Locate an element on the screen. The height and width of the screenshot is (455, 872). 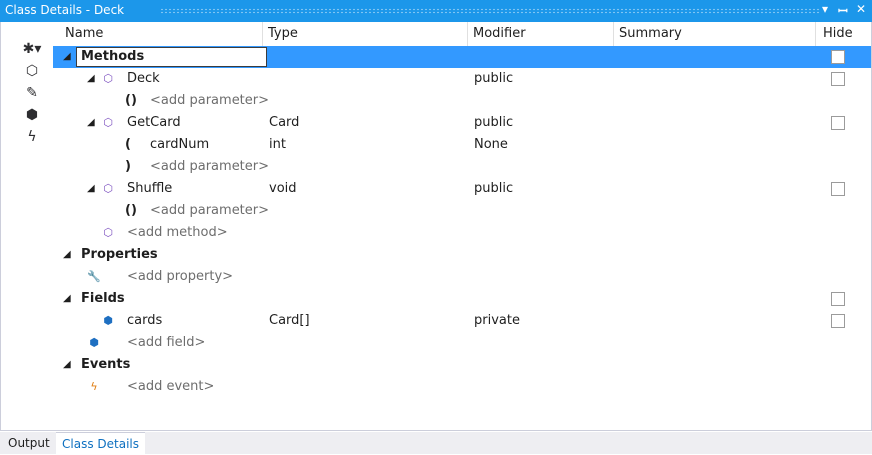
group-row: ◢ Events is located at coordinates (462, 365).